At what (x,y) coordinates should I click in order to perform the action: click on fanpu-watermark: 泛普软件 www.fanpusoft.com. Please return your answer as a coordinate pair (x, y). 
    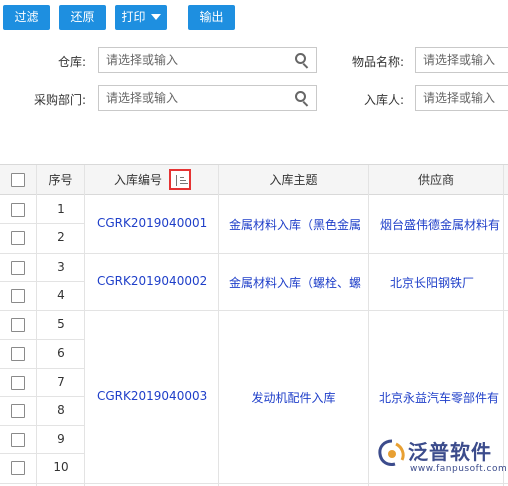
    Looking at the image, I should click on (438, 459).